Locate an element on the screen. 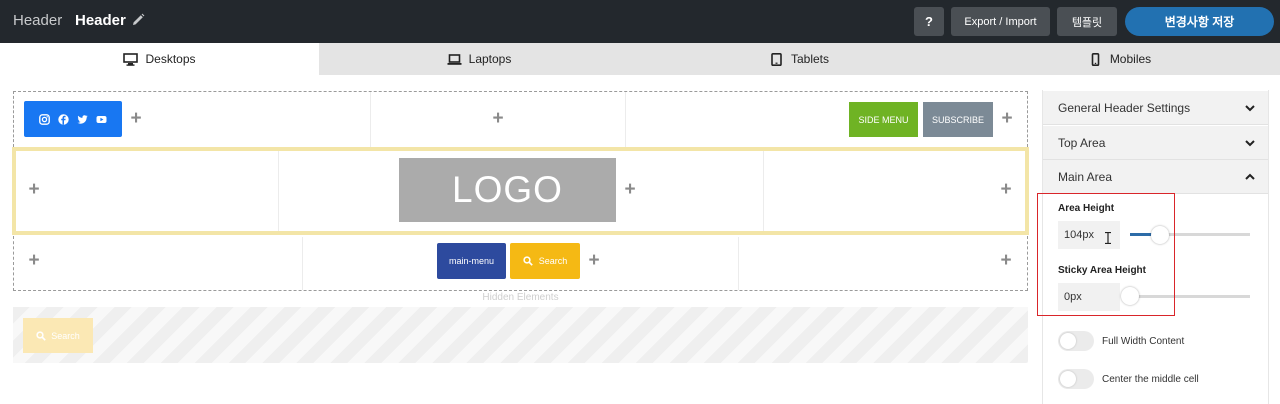 This screenshot has height=404, width=1280. page-title: Header is located at coordinates (100, 20).